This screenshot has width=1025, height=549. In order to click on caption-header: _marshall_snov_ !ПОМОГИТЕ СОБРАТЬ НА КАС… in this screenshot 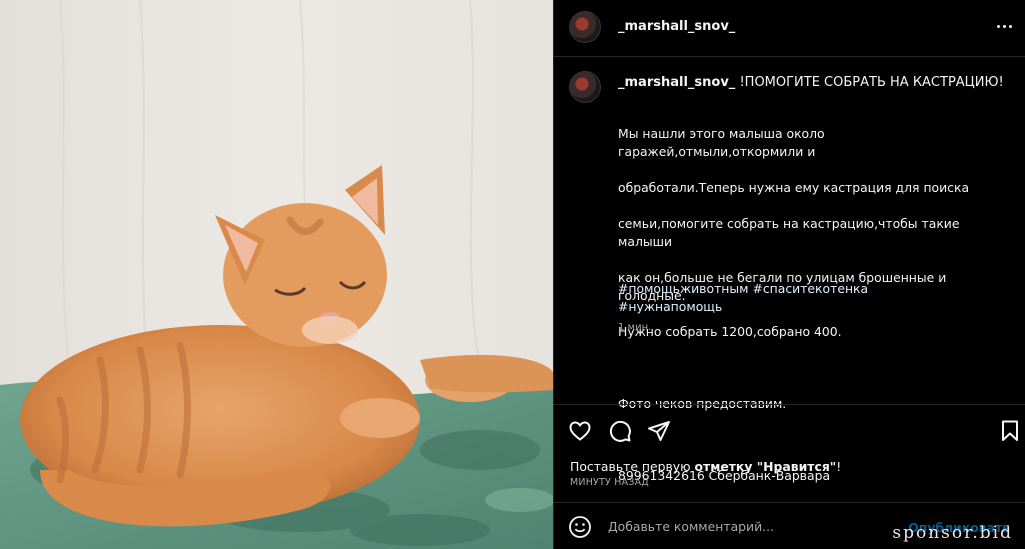, I will do `click(813, 83)`.